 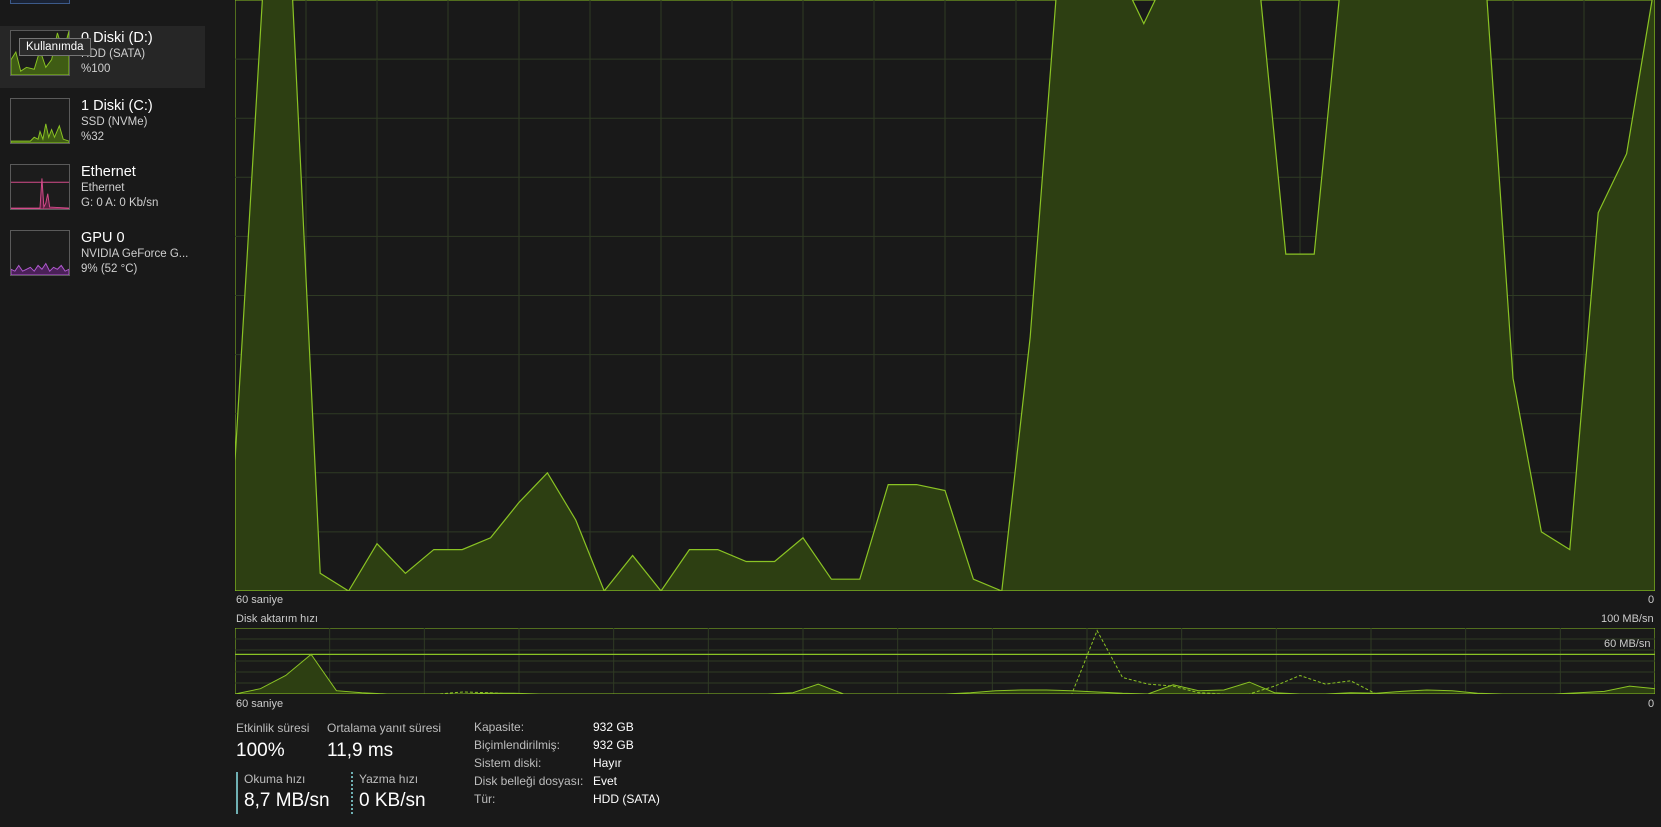 What do you see at coordinates (237, 793) in the screenshot?
I see `read-rate-indicator` at bounding box center [237, 793].